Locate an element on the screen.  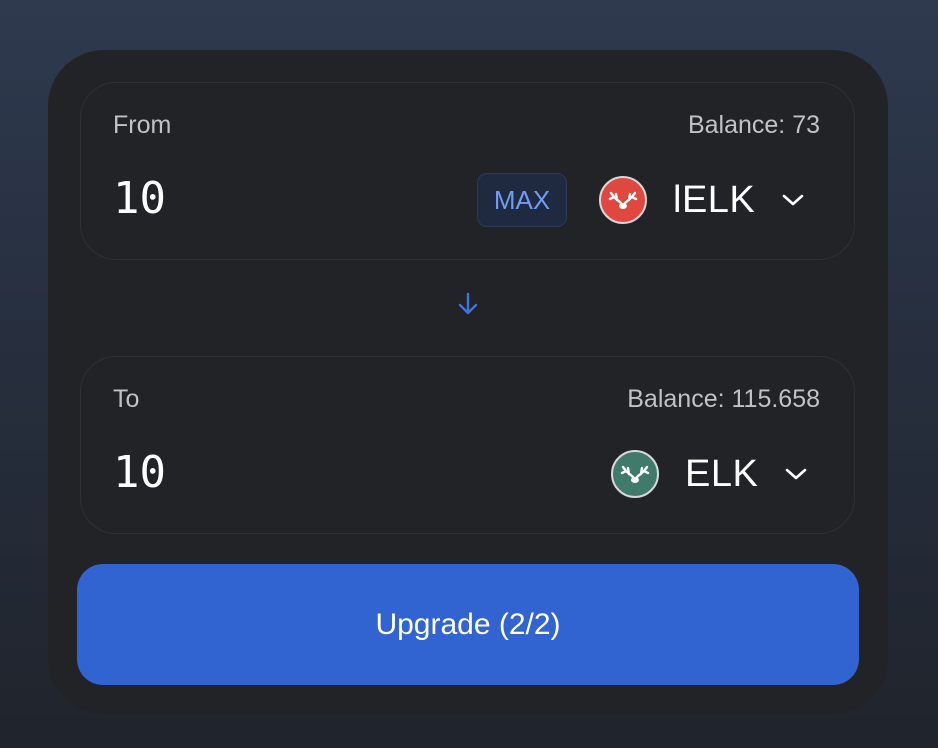
elk-token-icon is located at coordinates (635, 474).